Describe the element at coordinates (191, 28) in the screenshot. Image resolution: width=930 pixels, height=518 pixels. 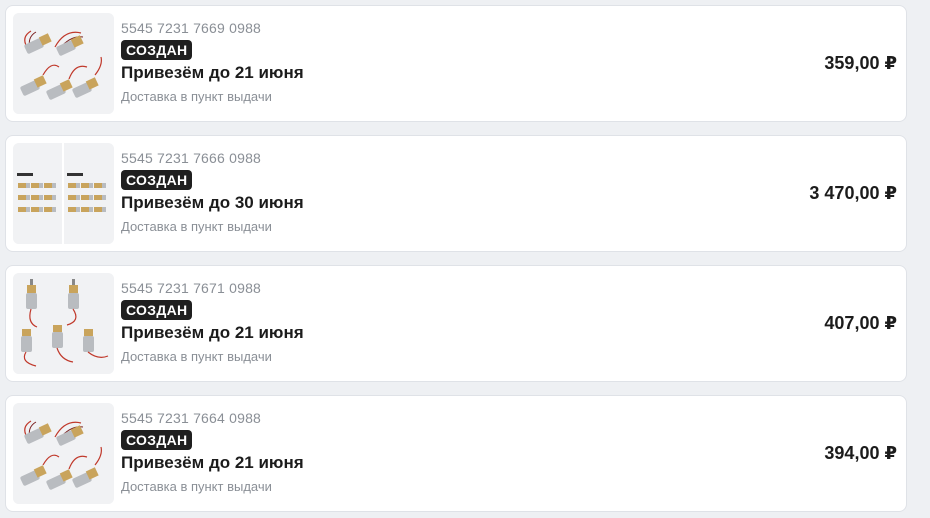
I see `order-number: 5545 7231 7669 0988` at that location.